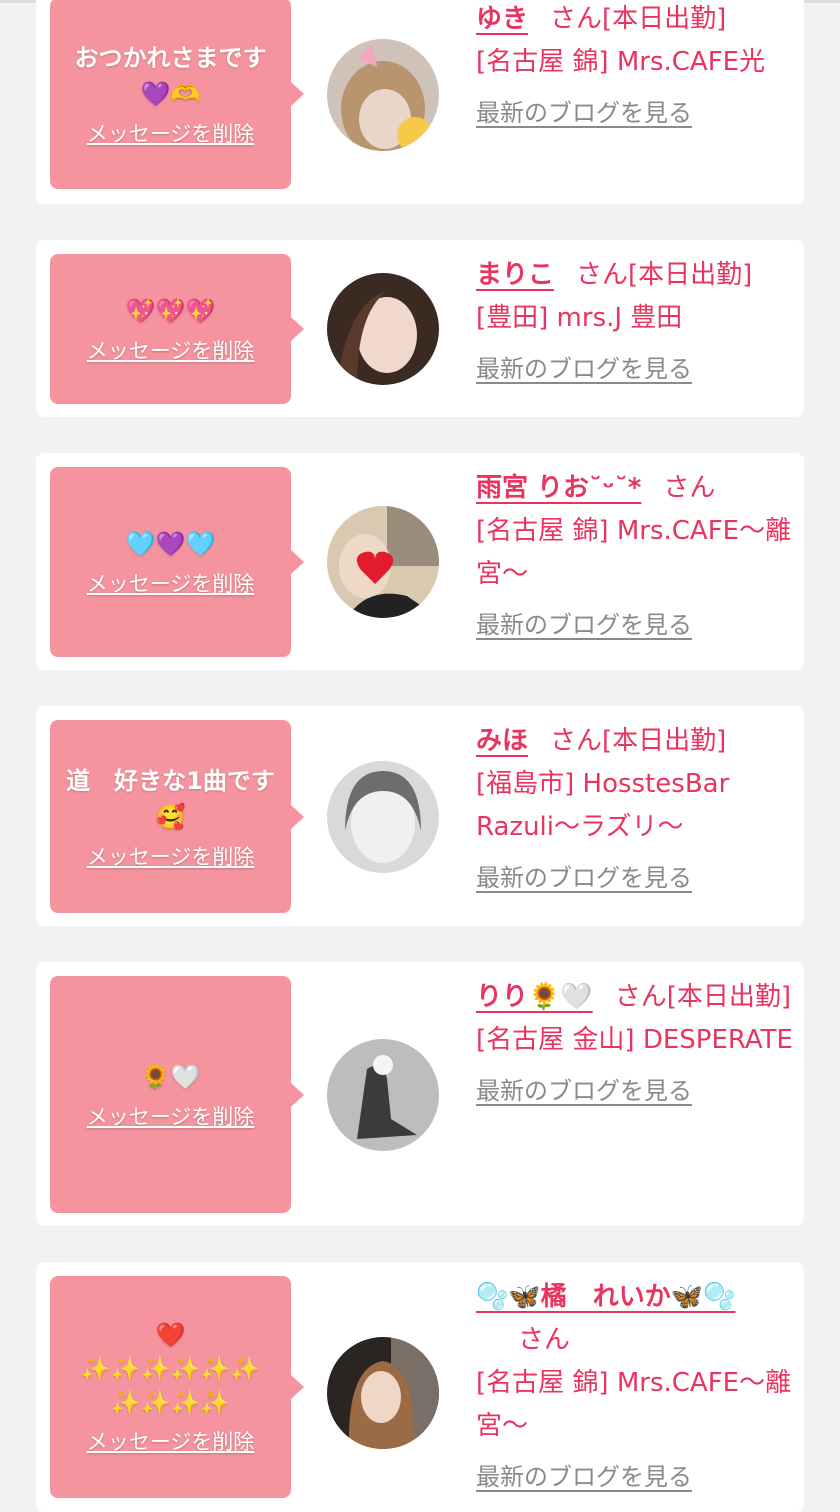 The width and height of the screenshot is (840, 1512). Describe the element at coordinates (534, 997) in the screenshot. I see `cast-name-link: りり🌻🤍` at that location.